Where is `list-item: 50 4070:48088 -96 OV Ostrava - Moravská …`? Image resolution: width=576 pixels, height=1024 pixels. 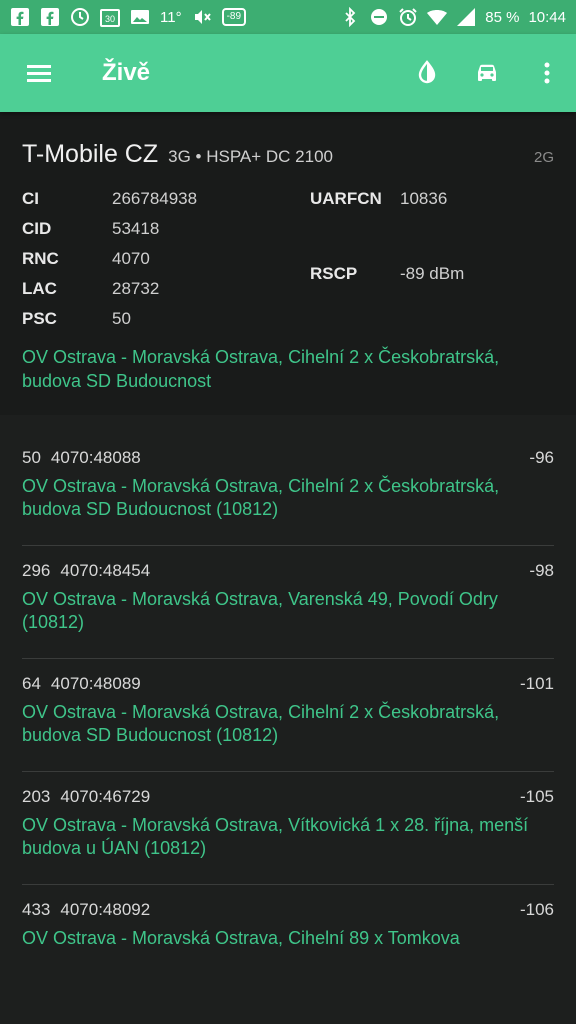
list-item: 50 4070:48088 -96 OV Ostrava - Moravská … is located at coordinates (288, 489).